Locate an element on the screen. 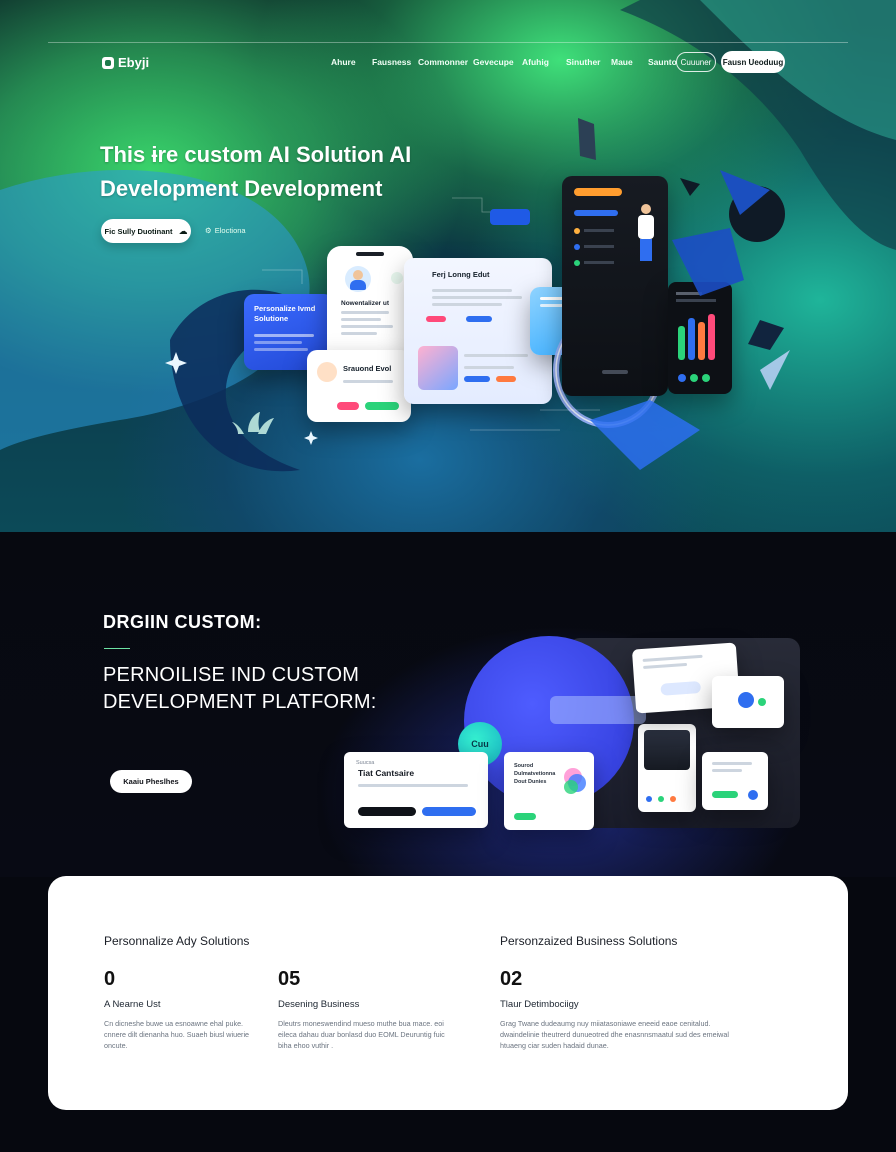 The height and width of the screenshot is (1152, 896). eyebrow-divider is located at coordinates (117, 648).